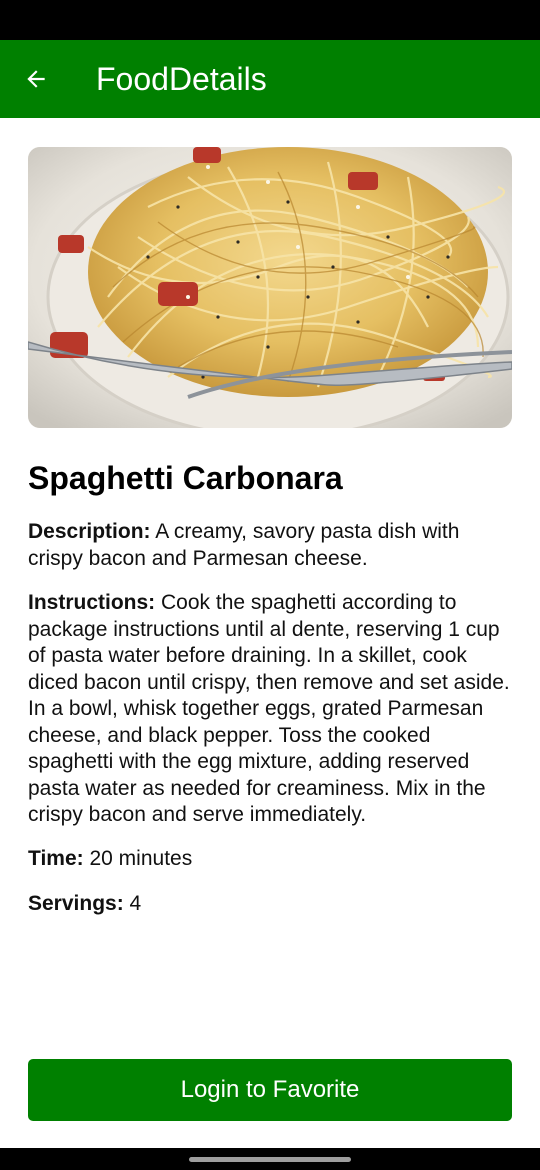 The width and height of the screenshot is (540, 1170). I want to click on description-label: Description:, so click(89, 531).